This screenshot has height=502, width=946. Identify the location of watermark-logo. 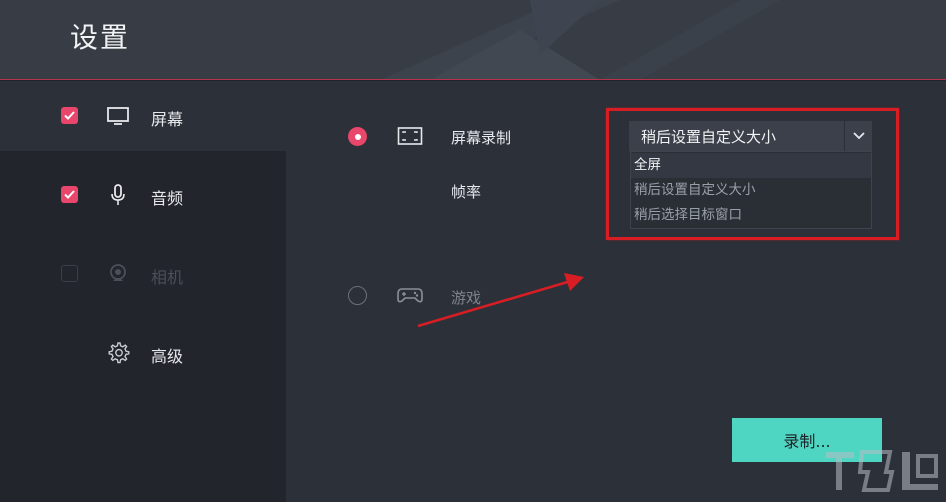
(882, 471).